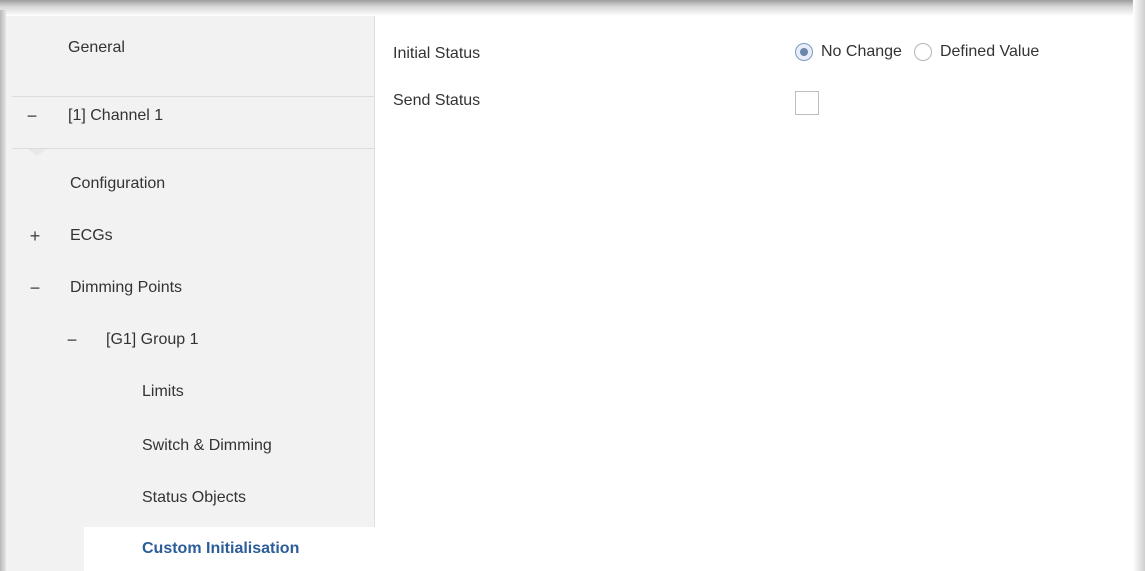  I want to click on sidebar-item-switch-dimming: Switch & Dimming, so click(190, 446).